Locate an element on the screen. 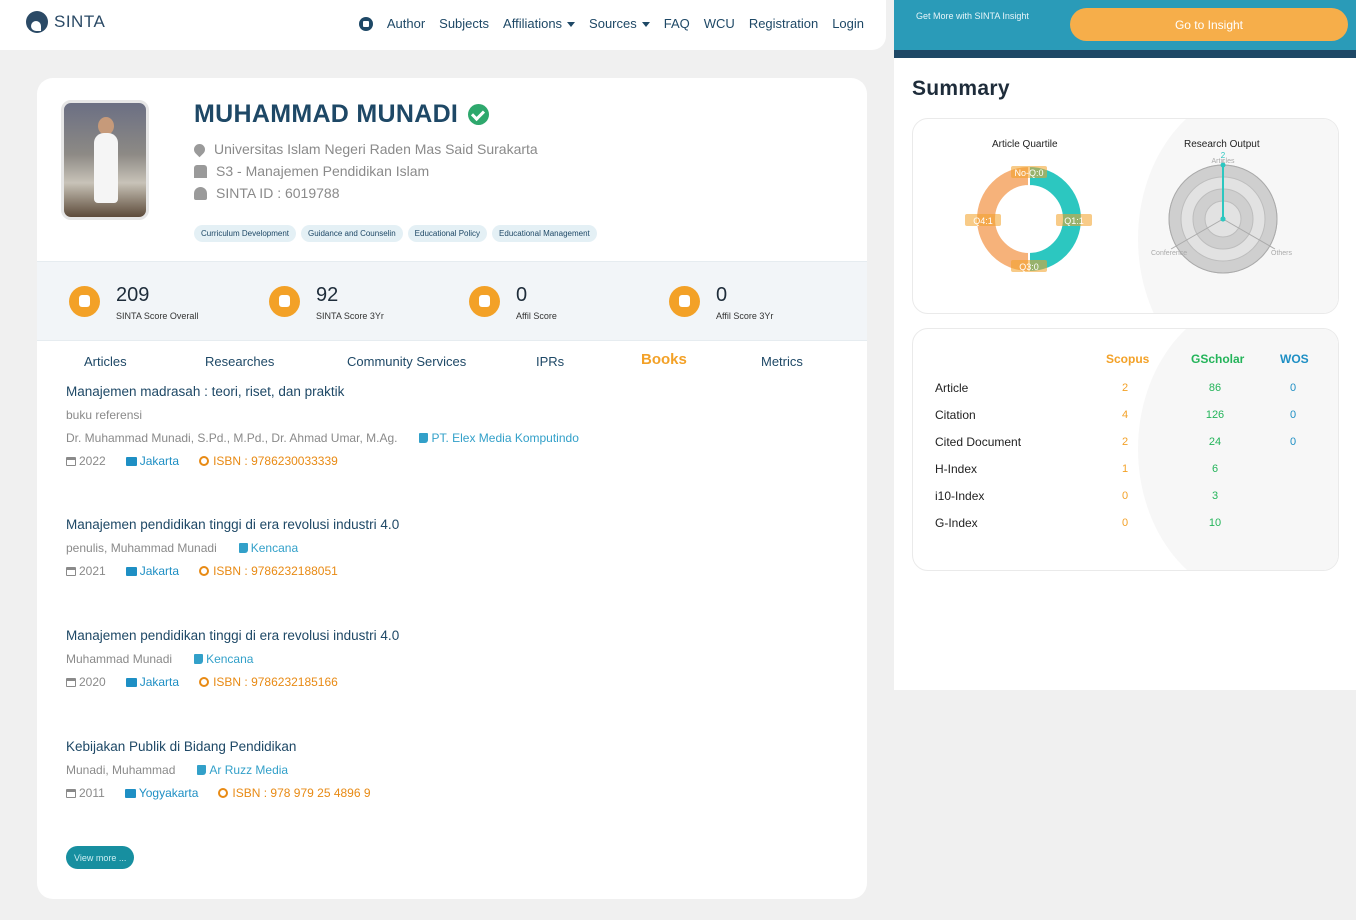  metric-value-scopus: 2 is located at coordinates (1125, 388).